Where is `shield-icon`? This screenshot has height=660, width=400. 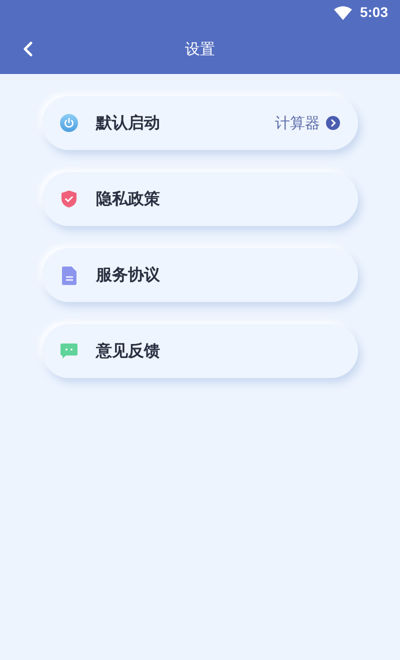 shield-icon is located at coordinates (69, 199).